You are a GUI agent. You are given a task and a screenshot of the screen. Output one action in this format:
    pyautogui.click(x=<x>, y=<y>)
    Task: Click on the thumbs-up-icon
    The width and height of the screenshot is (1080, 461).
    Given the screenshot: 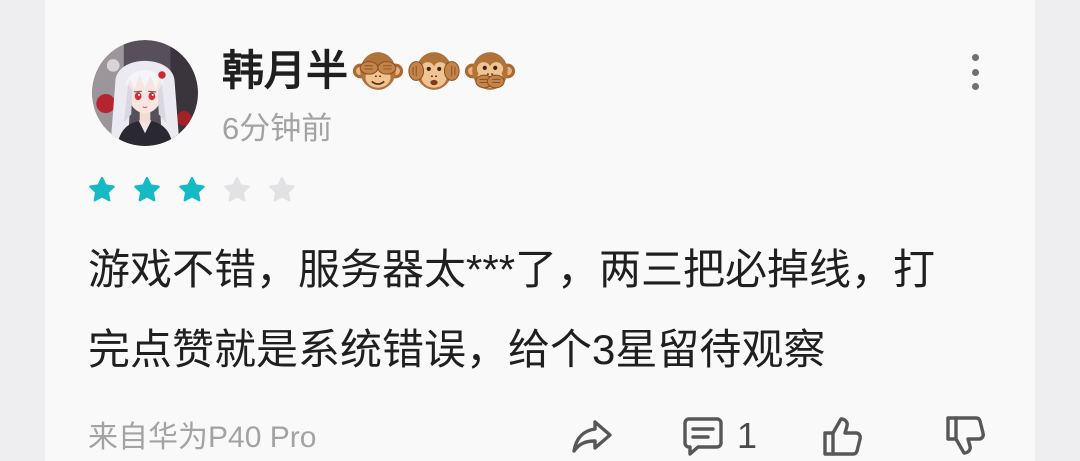 What is the action you would take?
    pyautogui.click(x=842, y=436)
    